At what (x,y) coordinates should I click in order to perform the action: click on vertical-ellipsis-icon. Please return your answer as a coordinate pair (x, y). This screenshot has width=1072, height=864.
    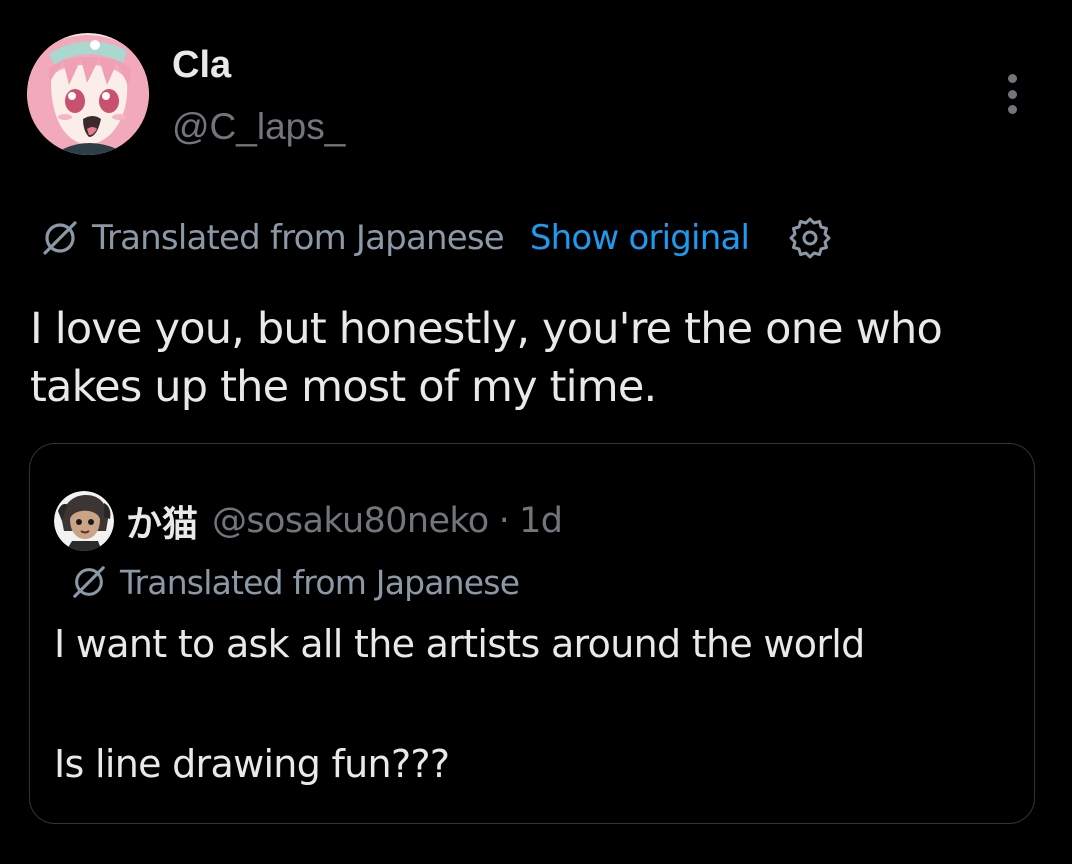
    Looking at the image, I should click on (1012, 78).